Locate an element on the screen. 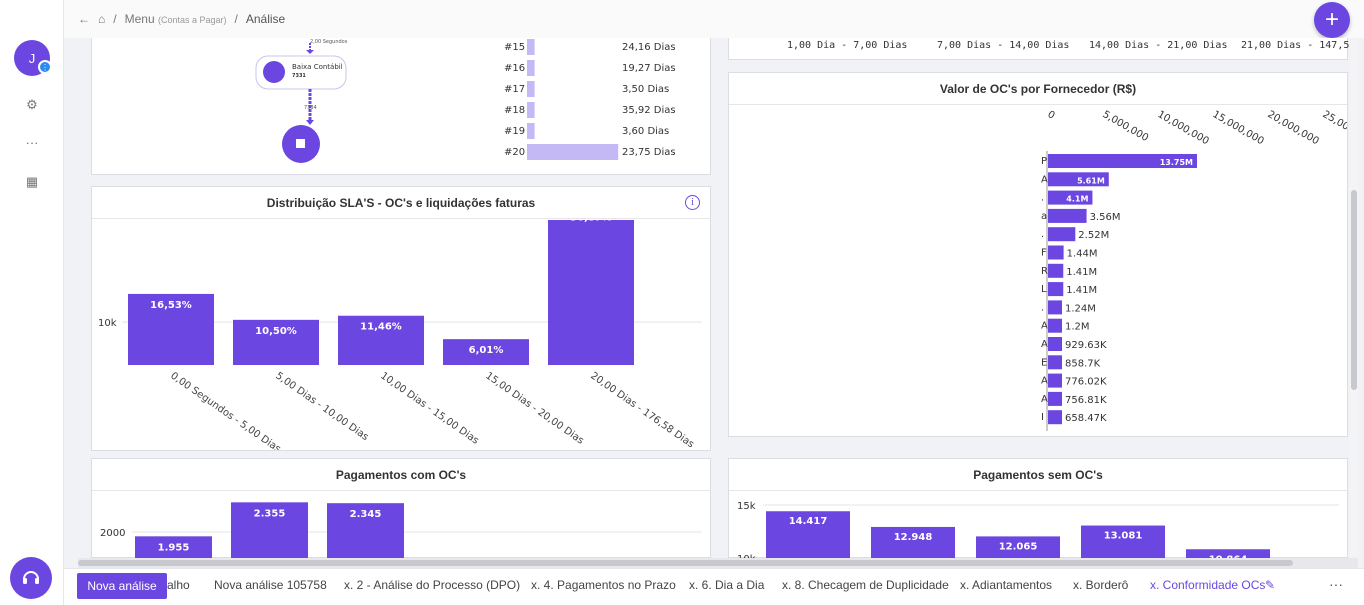 The height and width of the screenshot is (605, 1364). supplier-data-label: 929.63K is located at coordinates (1086, 345).